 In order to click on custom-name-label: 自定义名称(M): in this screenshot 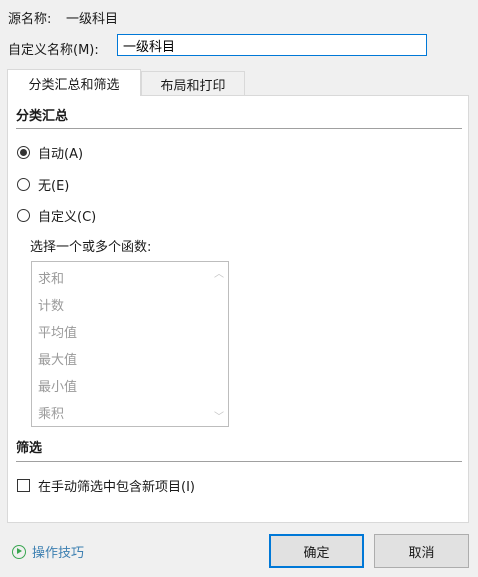, I will do `click(53, 50)`.